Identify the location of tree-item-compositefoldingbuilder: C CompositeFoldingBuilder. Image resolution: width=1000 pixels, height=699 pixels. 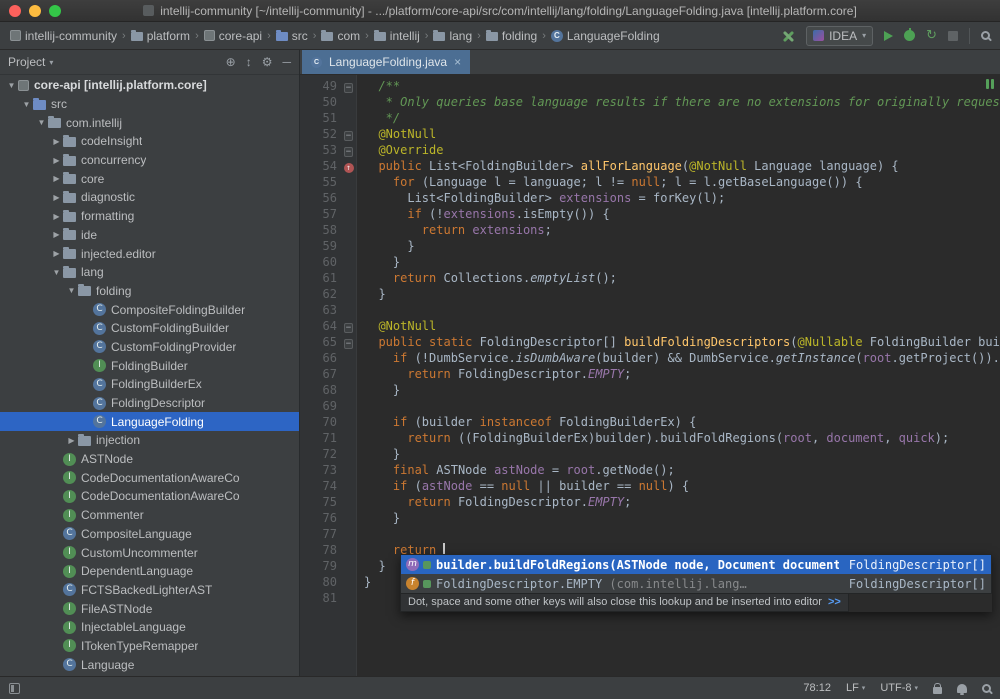
(149, 309).